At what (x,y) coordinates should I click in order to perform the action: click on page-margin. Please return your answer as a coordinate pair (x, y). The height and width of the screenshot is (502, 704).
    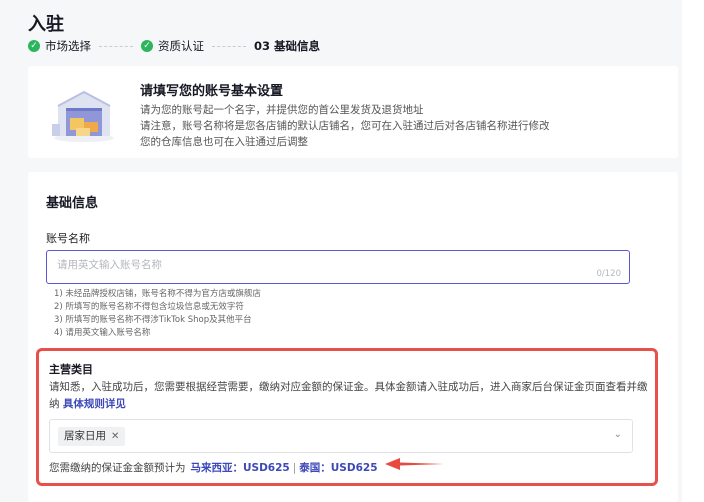
    Looking at the image, I should click on (693, 251).